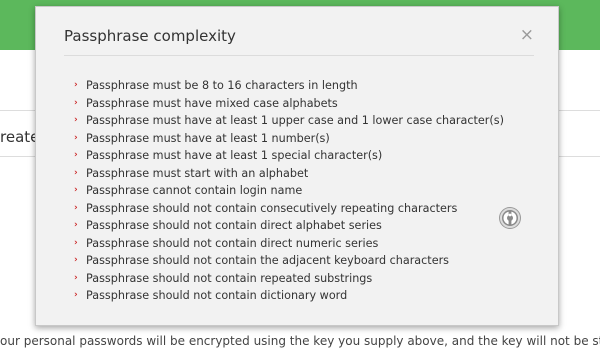 The width and height of the screenshot is (600, 348). I want to click on close-button: ×, so click(527, 35).